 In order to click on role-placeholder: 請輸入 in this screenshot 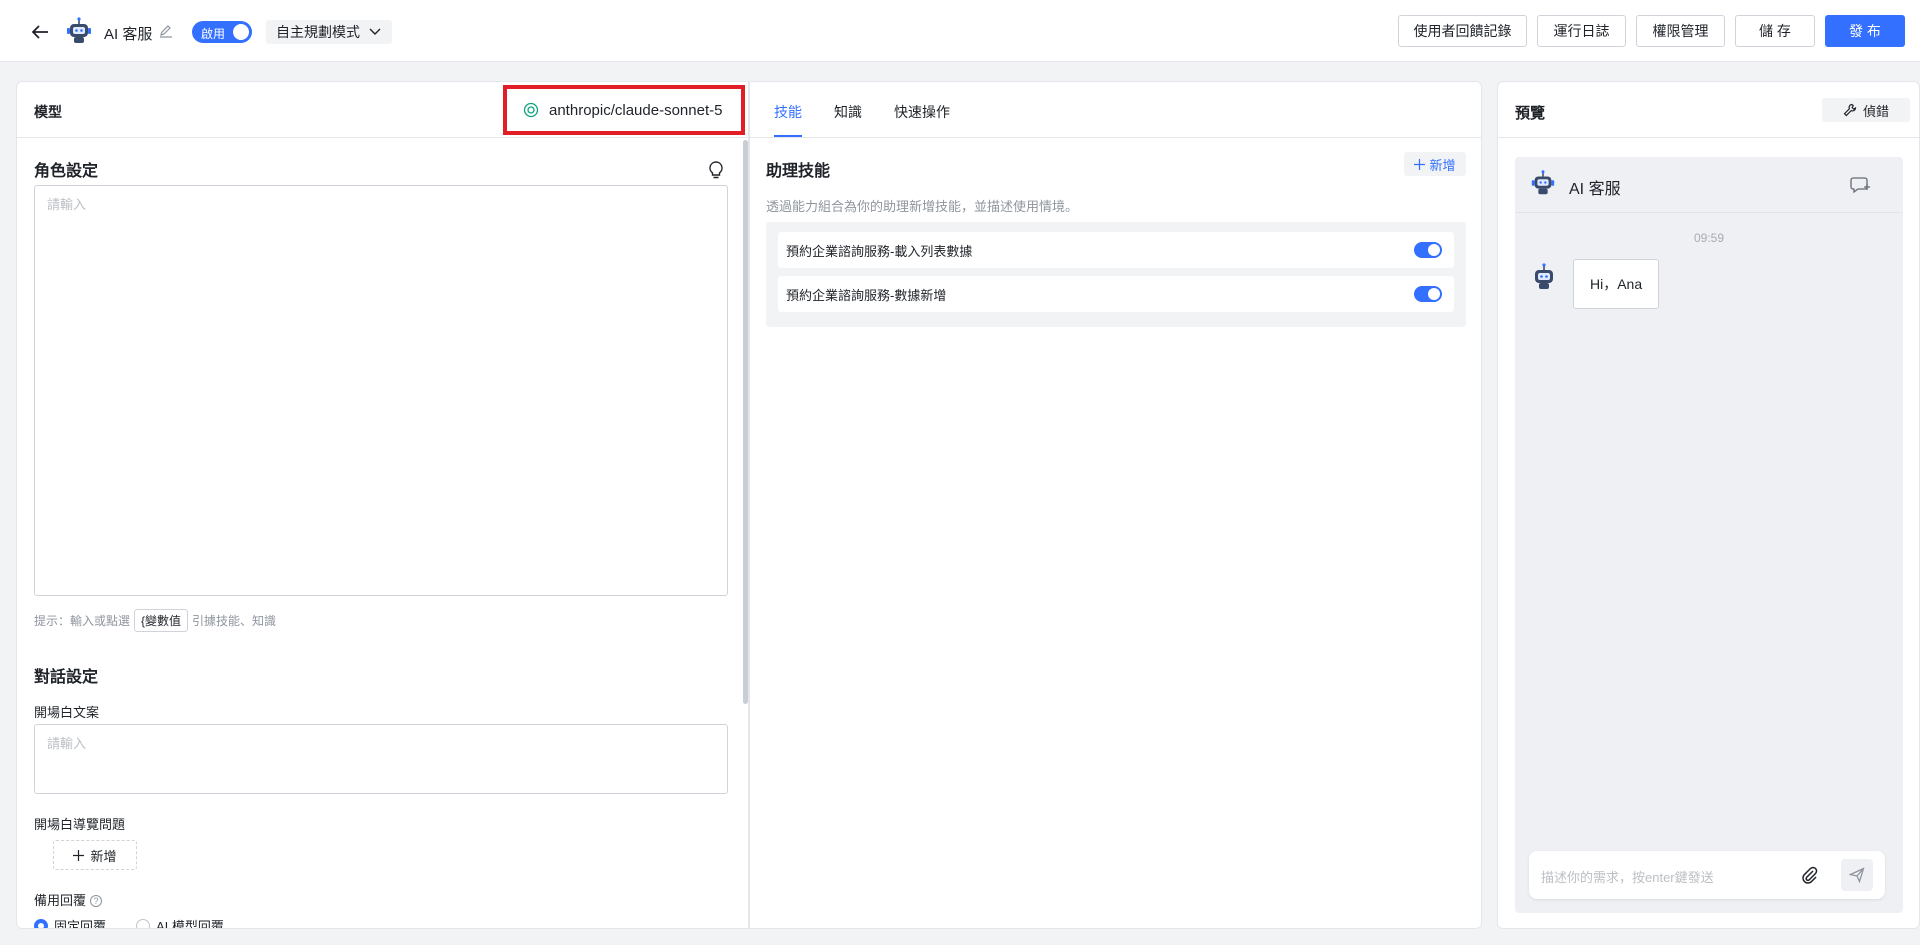, I will do `click(67, 204)`.